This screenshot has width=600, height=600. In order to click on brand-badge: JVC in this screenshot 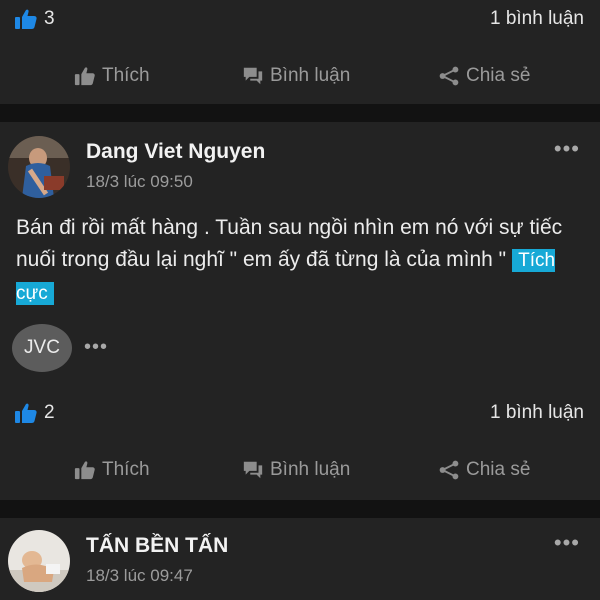, I will do `click(42, 348)`.